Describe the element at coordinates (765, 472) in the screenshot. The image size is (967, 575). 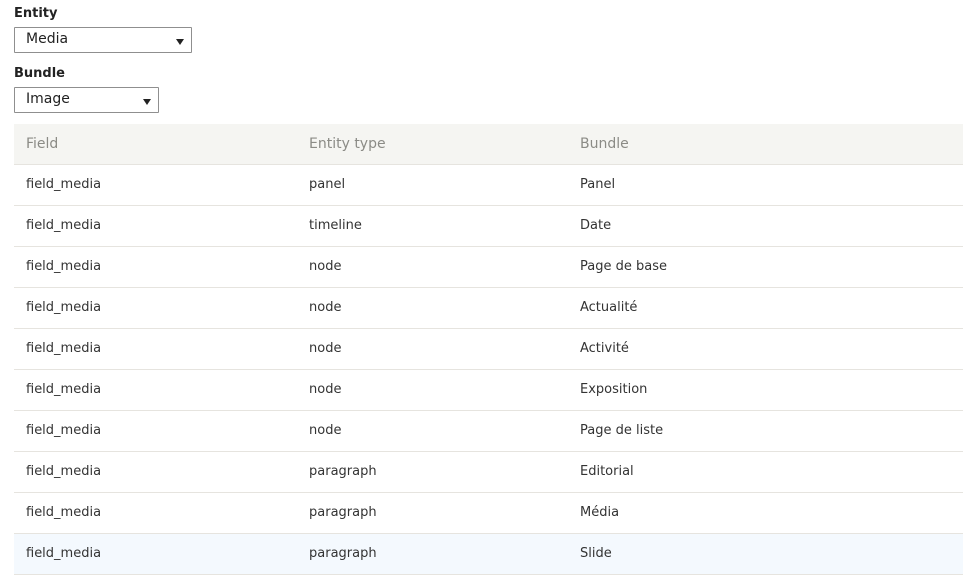
I see `cell-bundle: Editorial` at that location.